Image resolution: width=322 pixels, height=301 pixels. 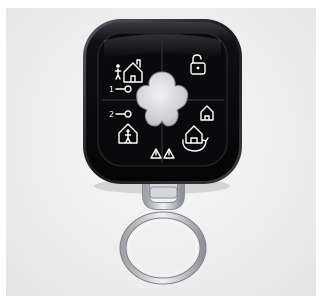 What do you see at coordinates (163, 248) in the screenshot?
I see `key-ring` at bounding box center [163, 248].